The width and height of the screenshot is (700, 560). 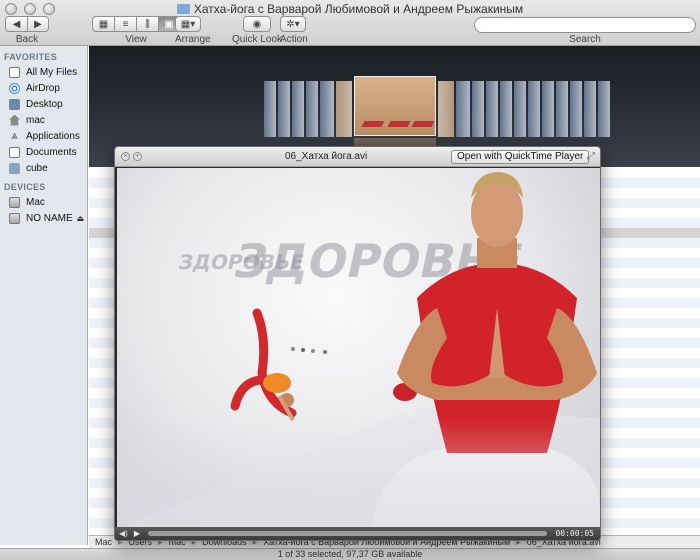 I want to click on path-crumb: Mac, so click(x=103, y=542).